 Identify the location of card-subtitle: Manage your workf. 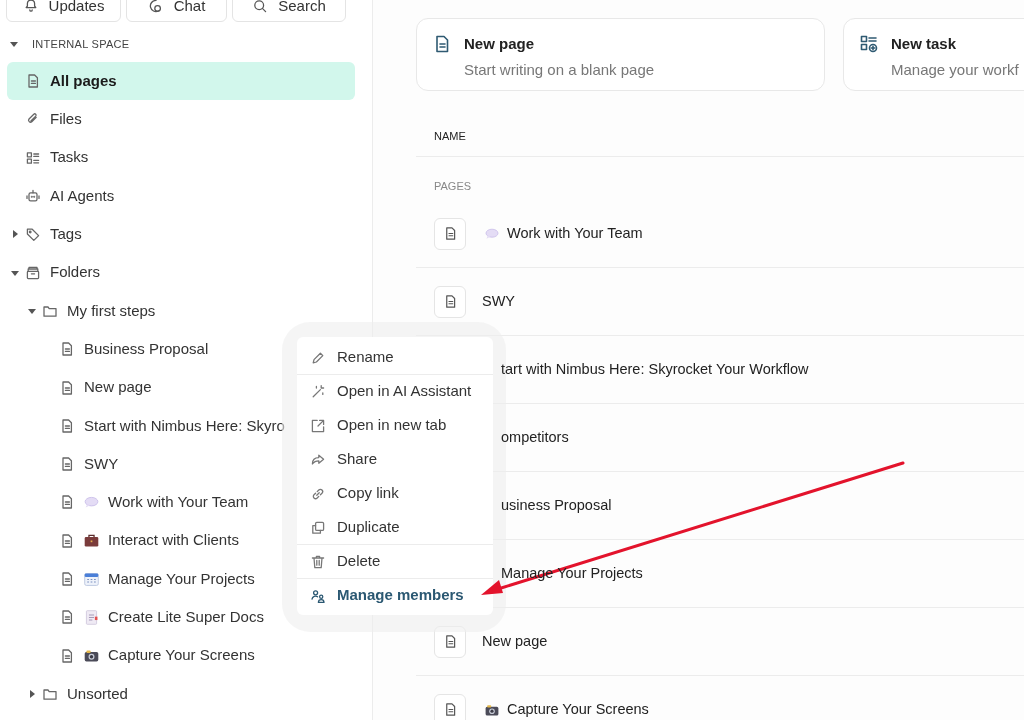
(955, 69).